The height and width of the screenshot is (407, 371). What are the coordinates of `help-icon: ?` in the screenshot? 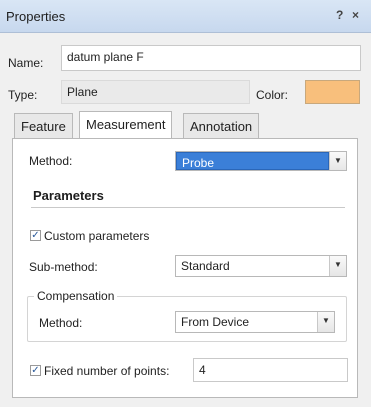 It's located at (339, 15).